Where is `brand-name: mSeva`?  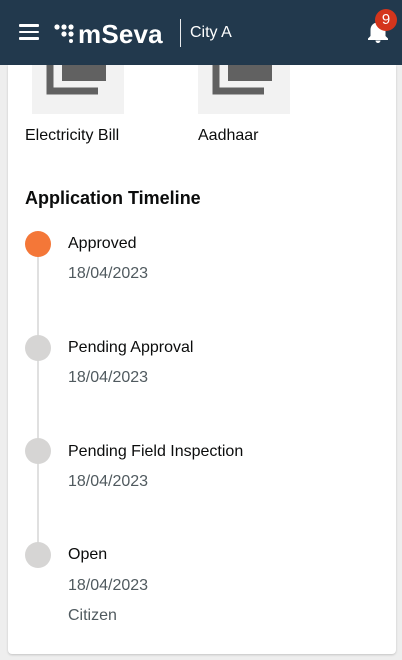
brand-name: mSeva is located at coordinates (120, 34).